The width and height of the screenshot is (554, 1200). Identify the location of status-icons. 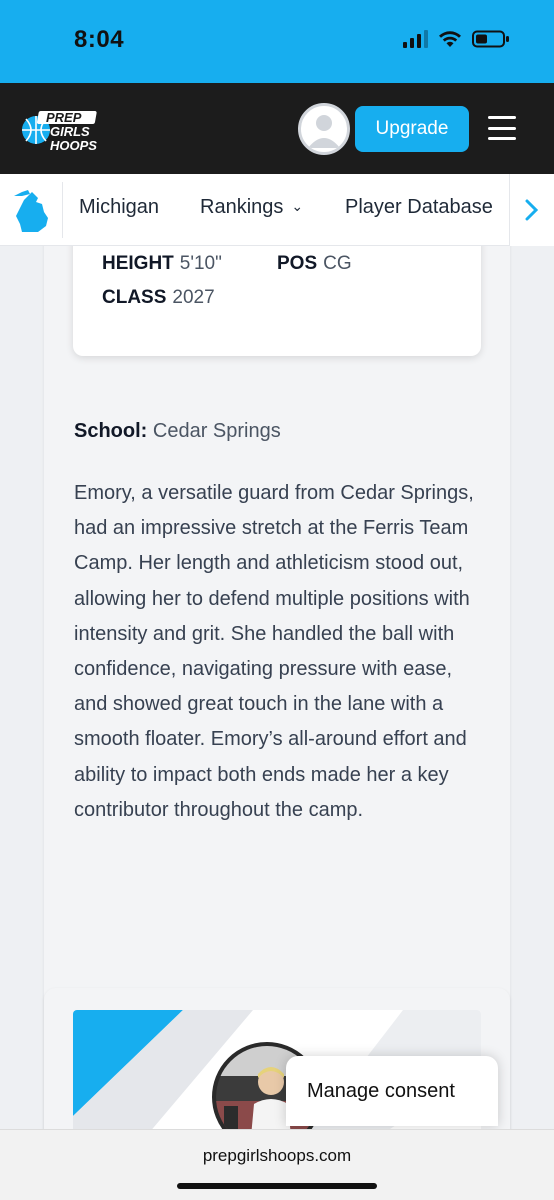
(456, 39).